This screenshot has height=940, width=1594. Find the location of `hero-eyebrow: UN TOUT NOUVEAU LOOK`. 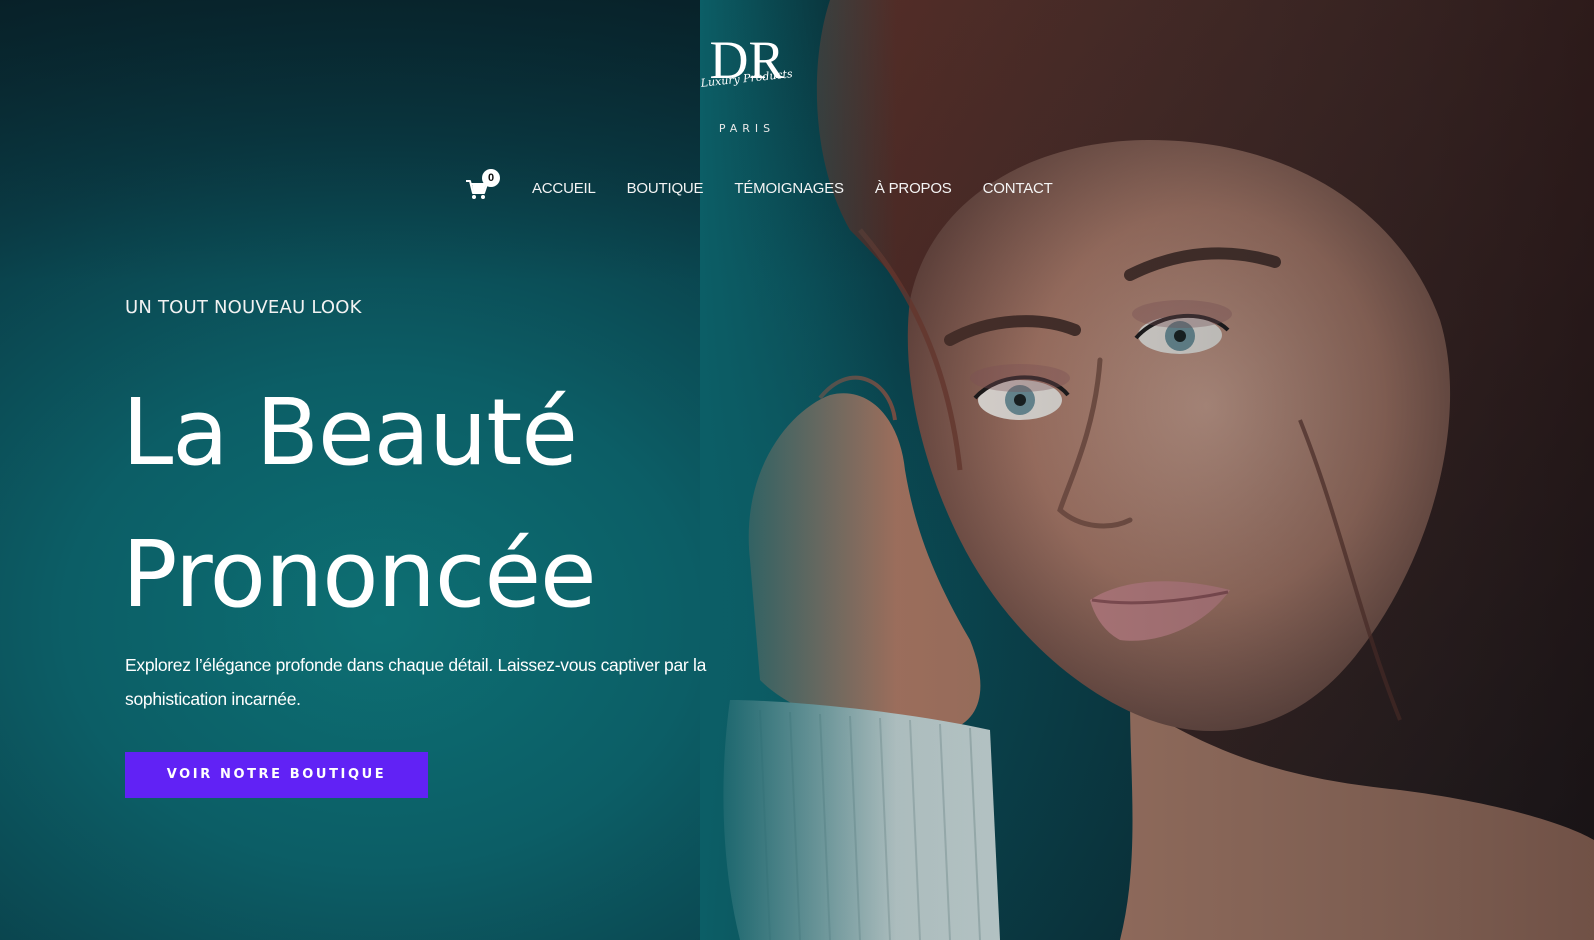

hero-eyebrow: UN TOUT NOUVEAU LOOK is located at coordinates (243, 307).